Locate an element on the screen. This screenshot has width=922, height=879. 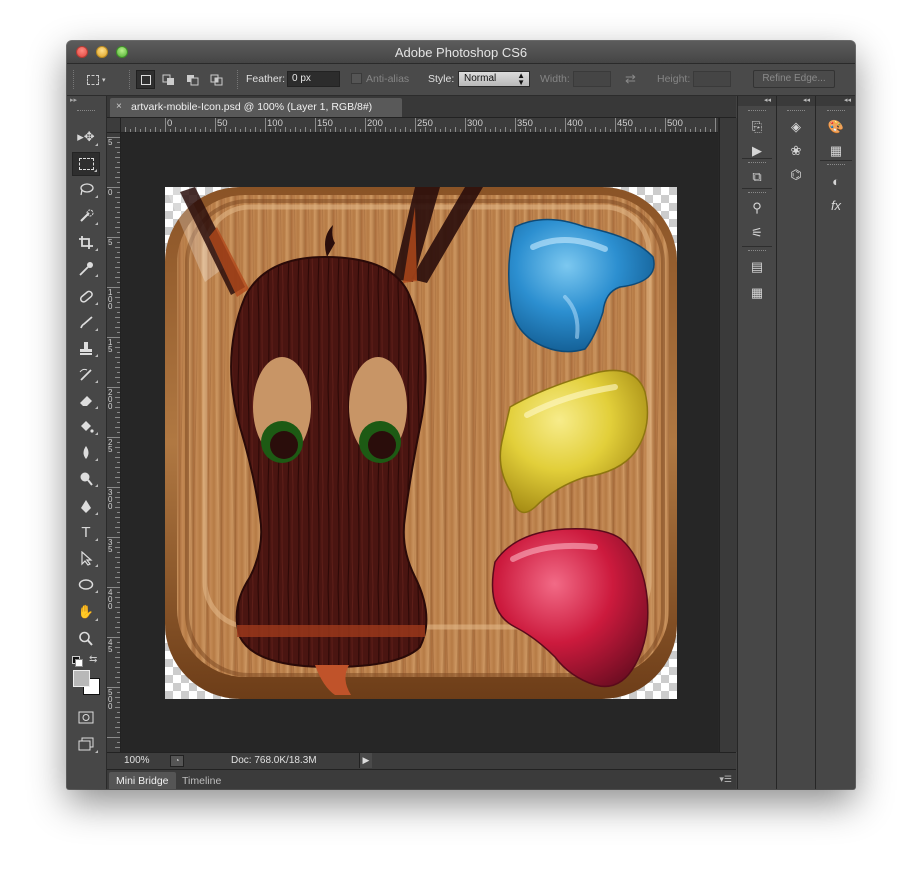
history-brush-tool is located at coordinates (86, 374).